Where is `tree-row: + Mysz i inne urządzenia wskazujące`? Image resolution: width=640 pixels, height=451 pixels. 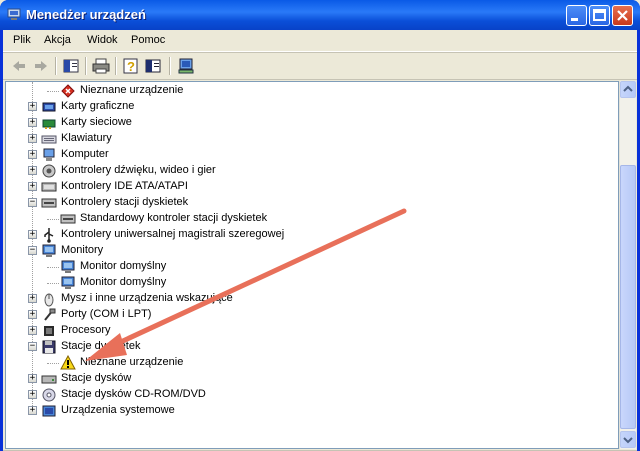 tree-row: + Mysz i inne urządzenia wskazujące is located at coordinates (308, 299).